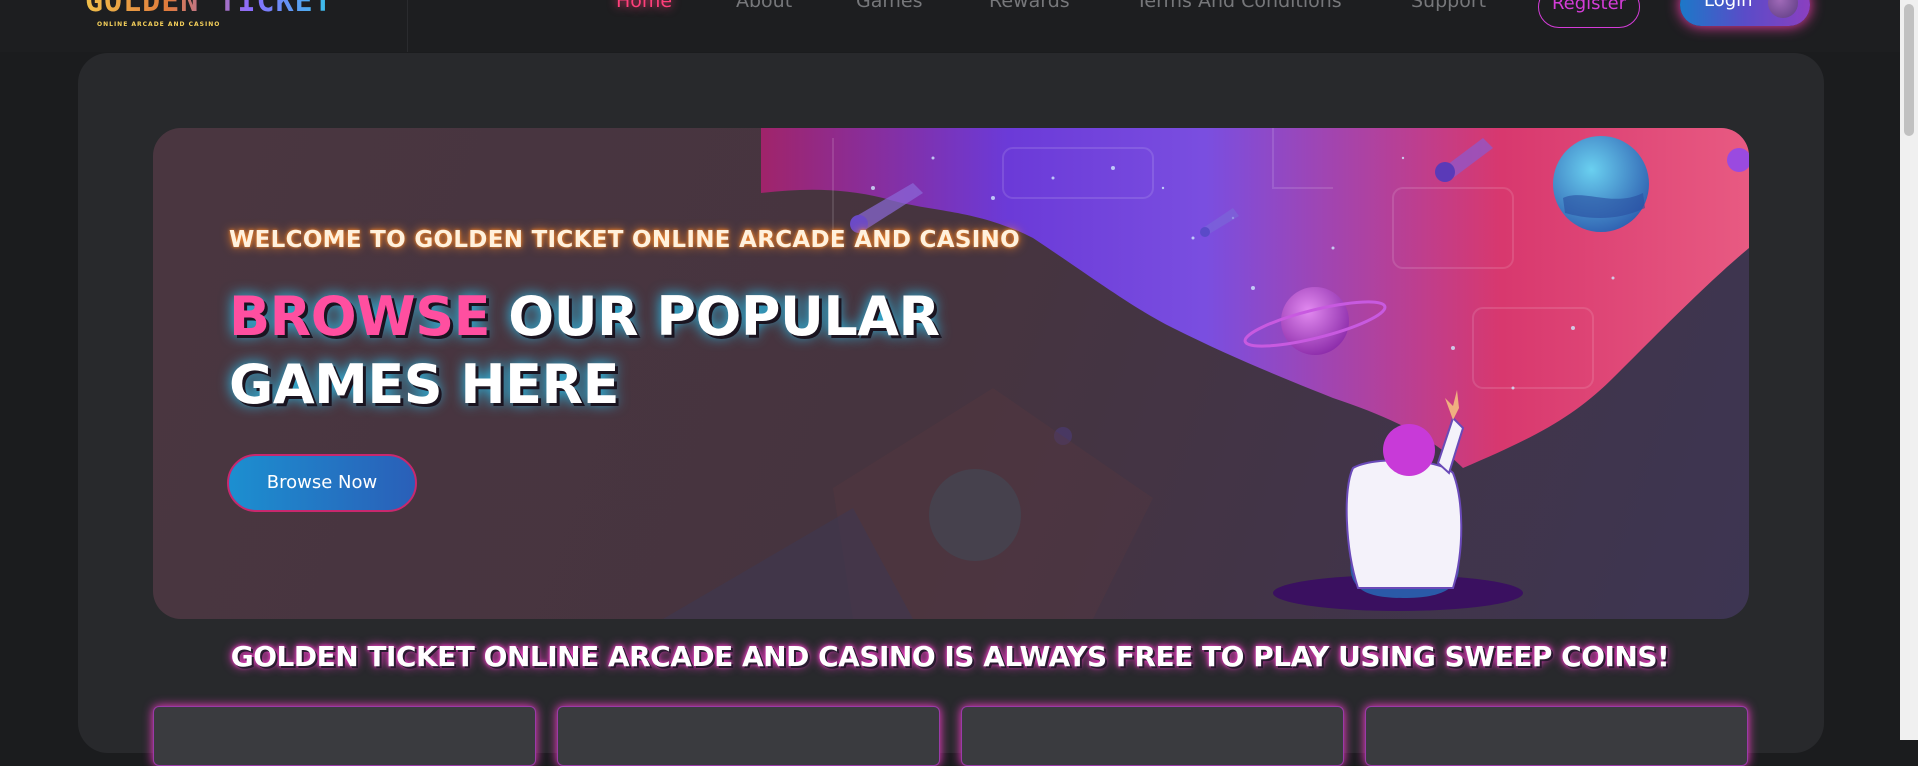  I want to click on logo-area: GOLDEN TICKET ONLINE ARCADE AND CASINO, so click(204, 26).